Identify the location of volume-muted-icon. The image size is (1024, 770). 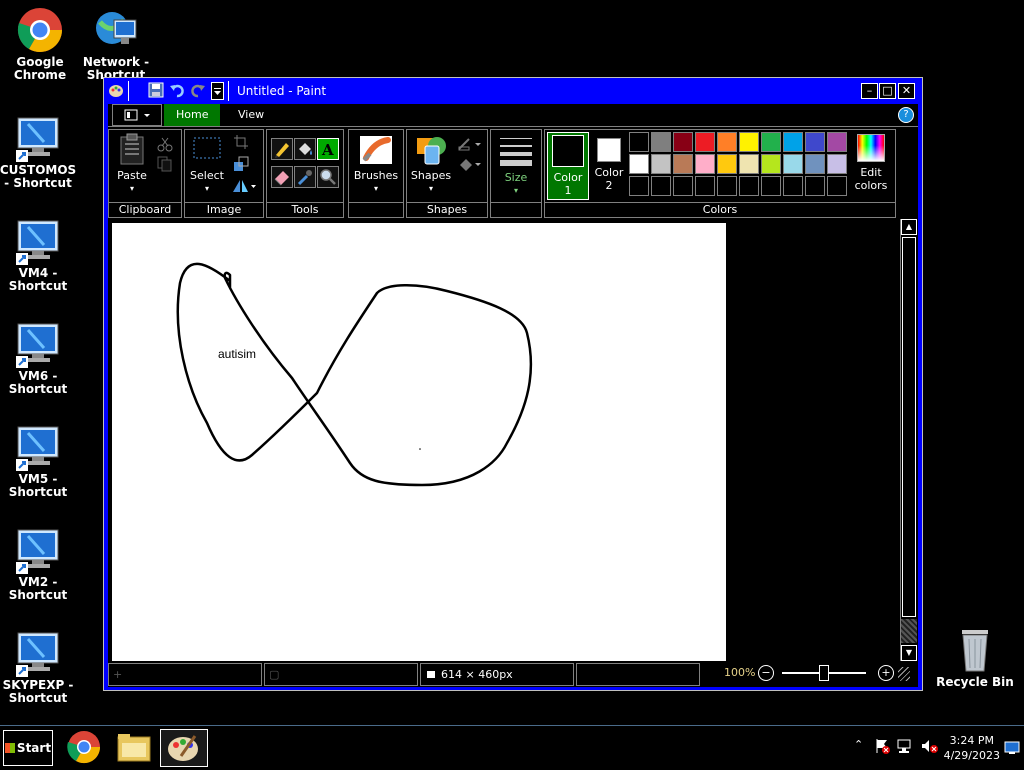
(929, 748).